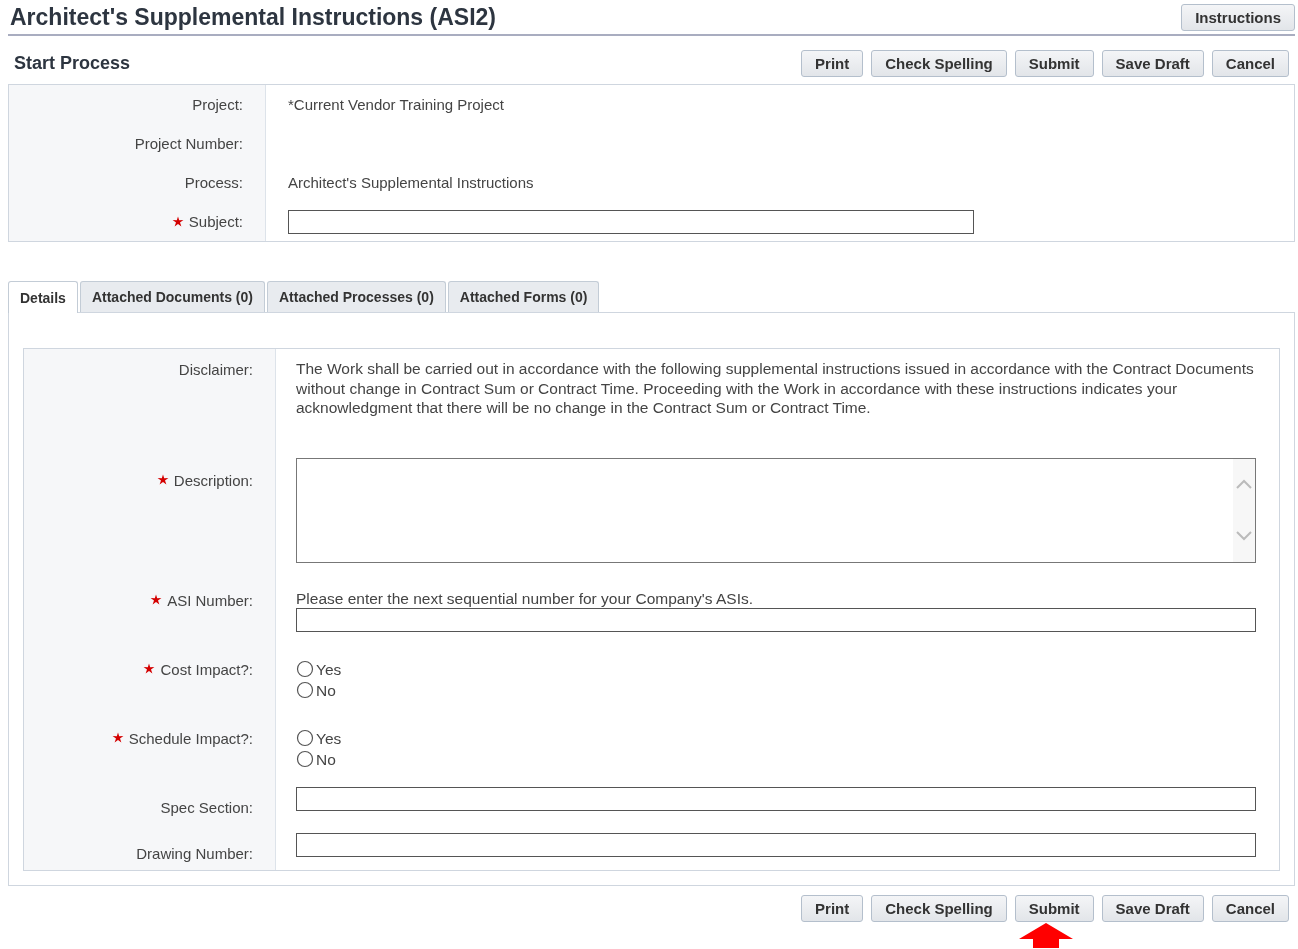  I want to click on footer-button: Cancel, so click(1250, 908).